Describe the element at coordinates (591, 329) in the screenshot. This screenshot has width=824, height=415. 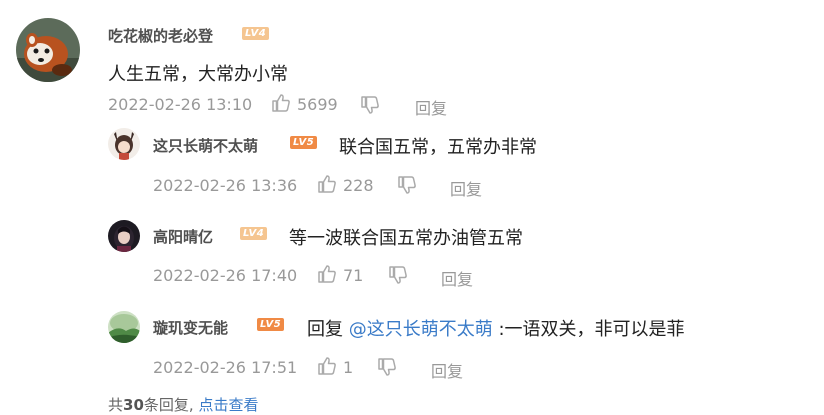
I see `reply-suffix: :一语双关，非可以是菲` at that location.